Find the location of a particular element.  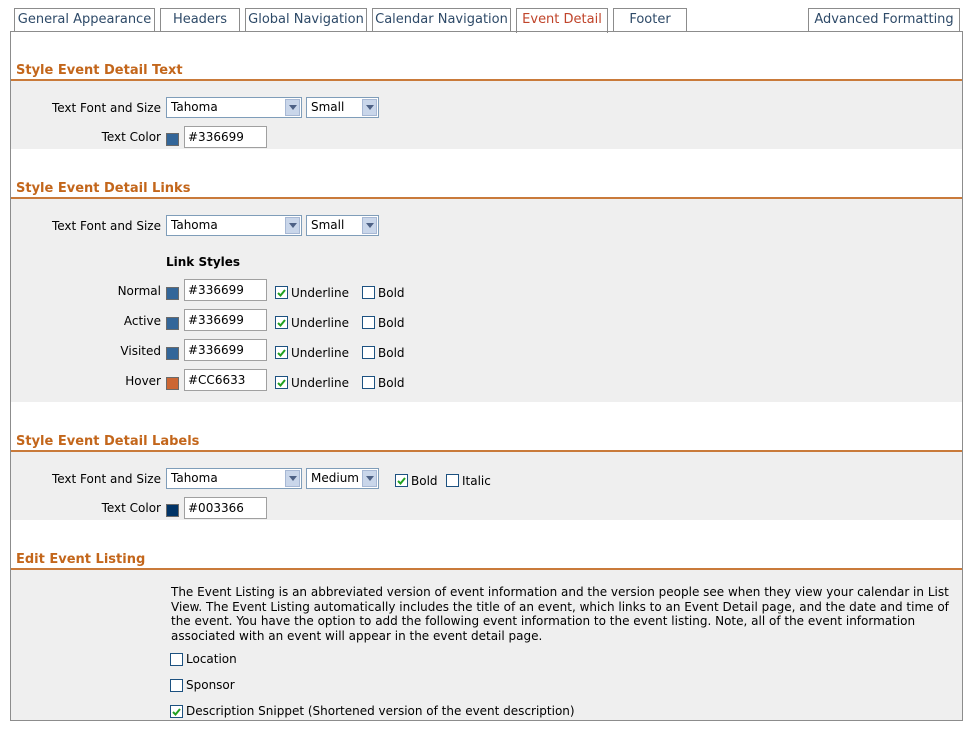

text-size-select: Small is located at coordinates (342, 107).